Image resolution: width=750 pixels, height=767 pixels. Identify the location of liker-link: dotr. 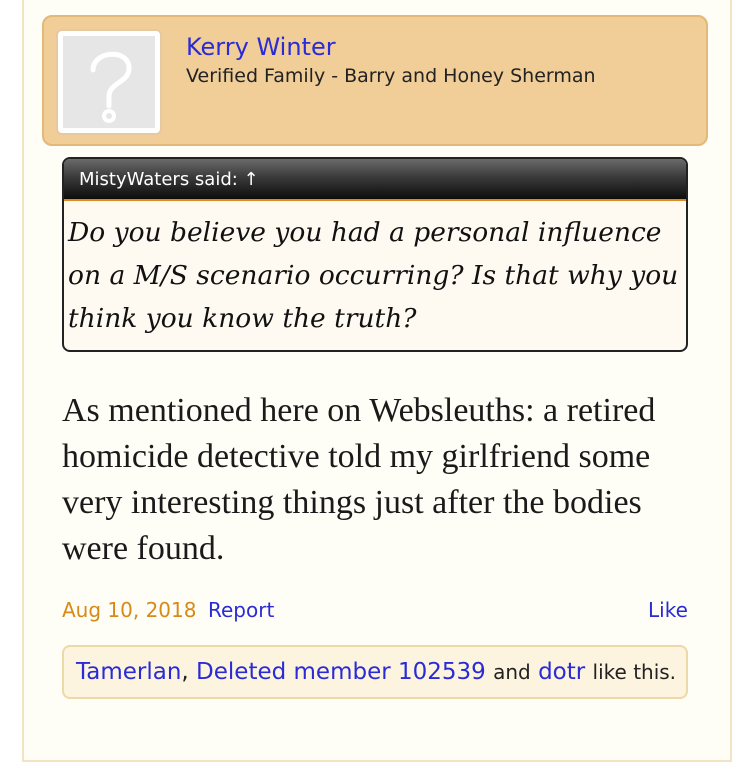
(561, 672).